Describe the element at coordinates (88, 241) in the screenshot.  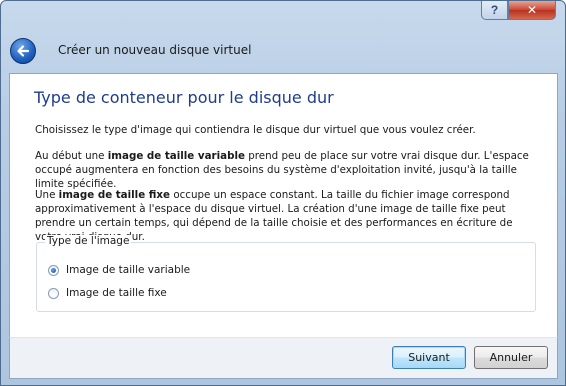
I see `group-legend: Type de l'image` at that location.